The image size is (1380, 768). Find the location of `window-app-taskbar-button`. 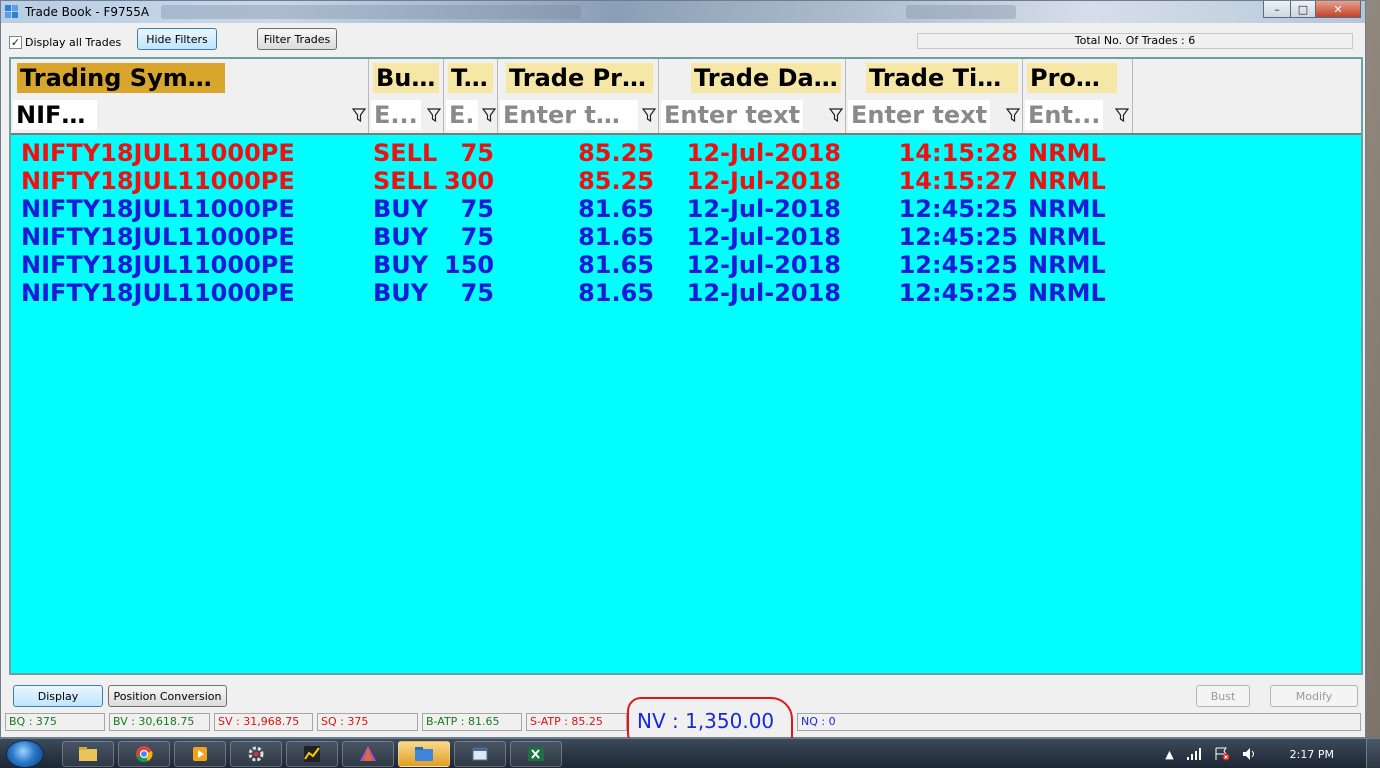

window-app-taskbar-button is located at coordinates (480, 754).